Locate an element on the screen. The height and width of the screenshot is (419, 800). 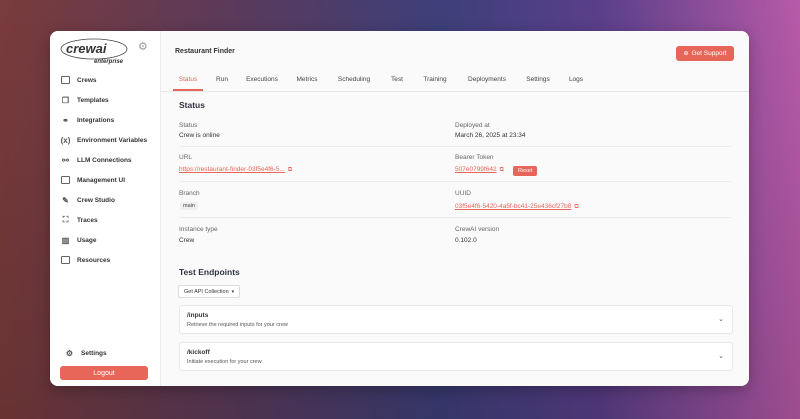
branch-label: Branch is located at coordinates (189, 193).